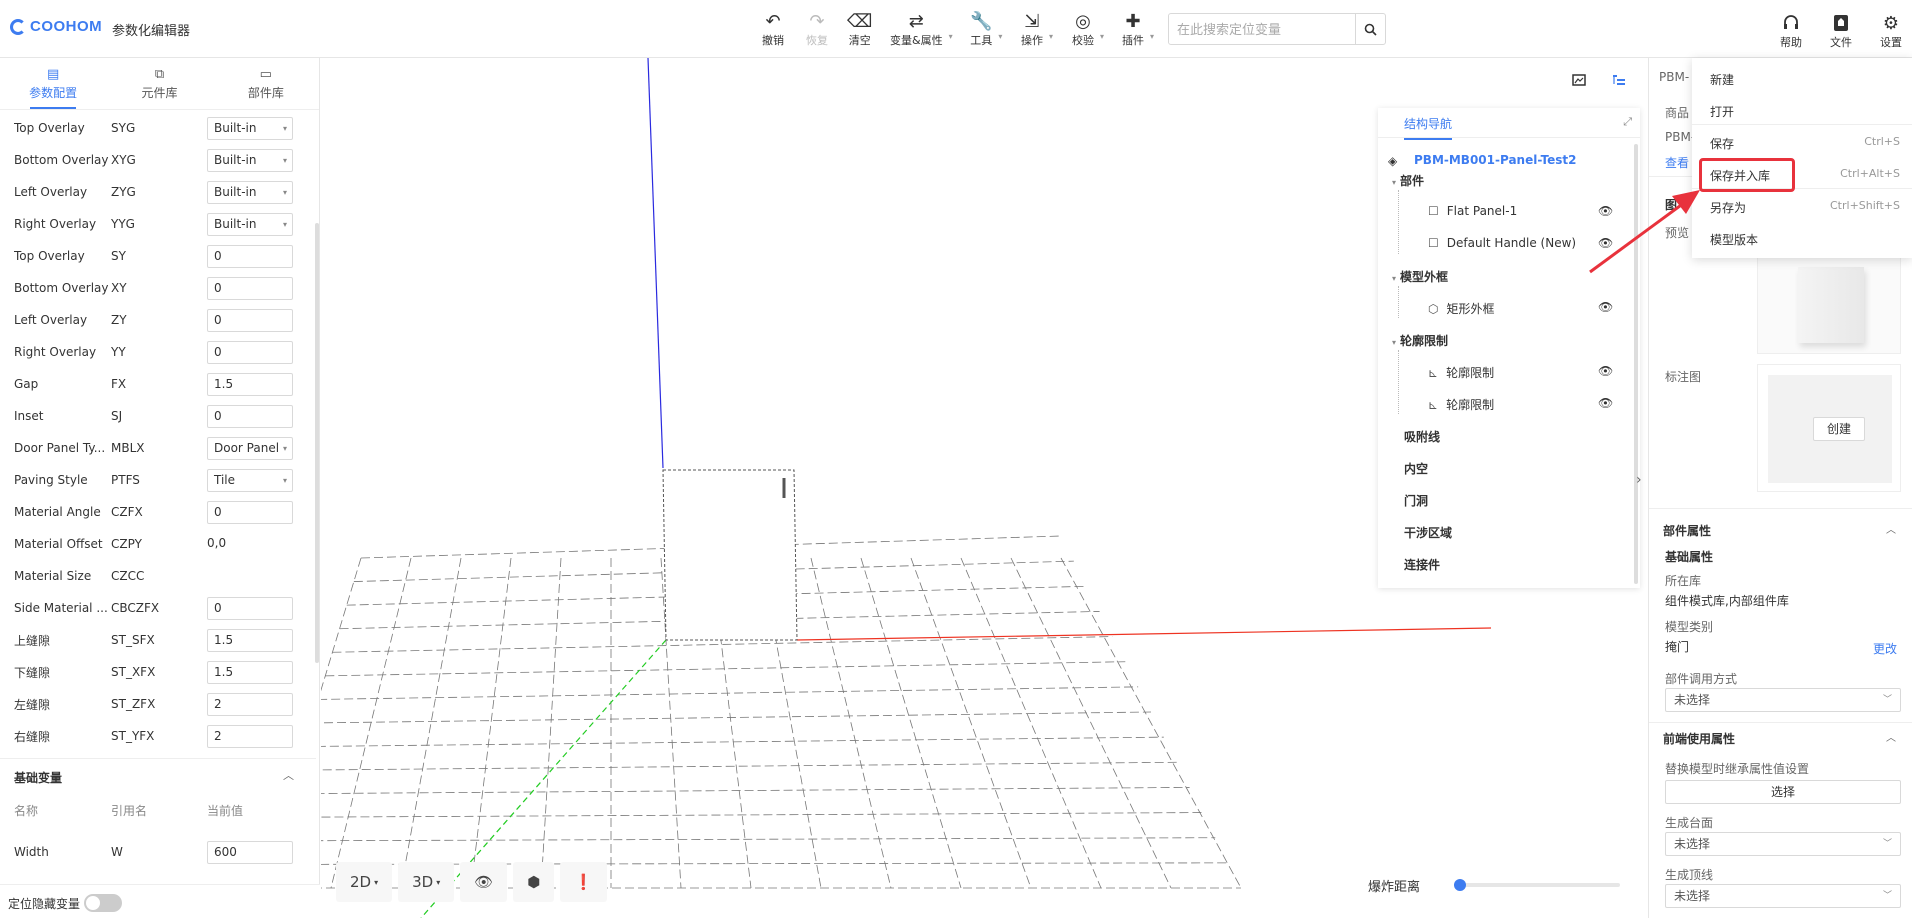 The height and width of the screenshot is (918, 1912). I want to click on param-name: Top Overlay, so click(49, 256).